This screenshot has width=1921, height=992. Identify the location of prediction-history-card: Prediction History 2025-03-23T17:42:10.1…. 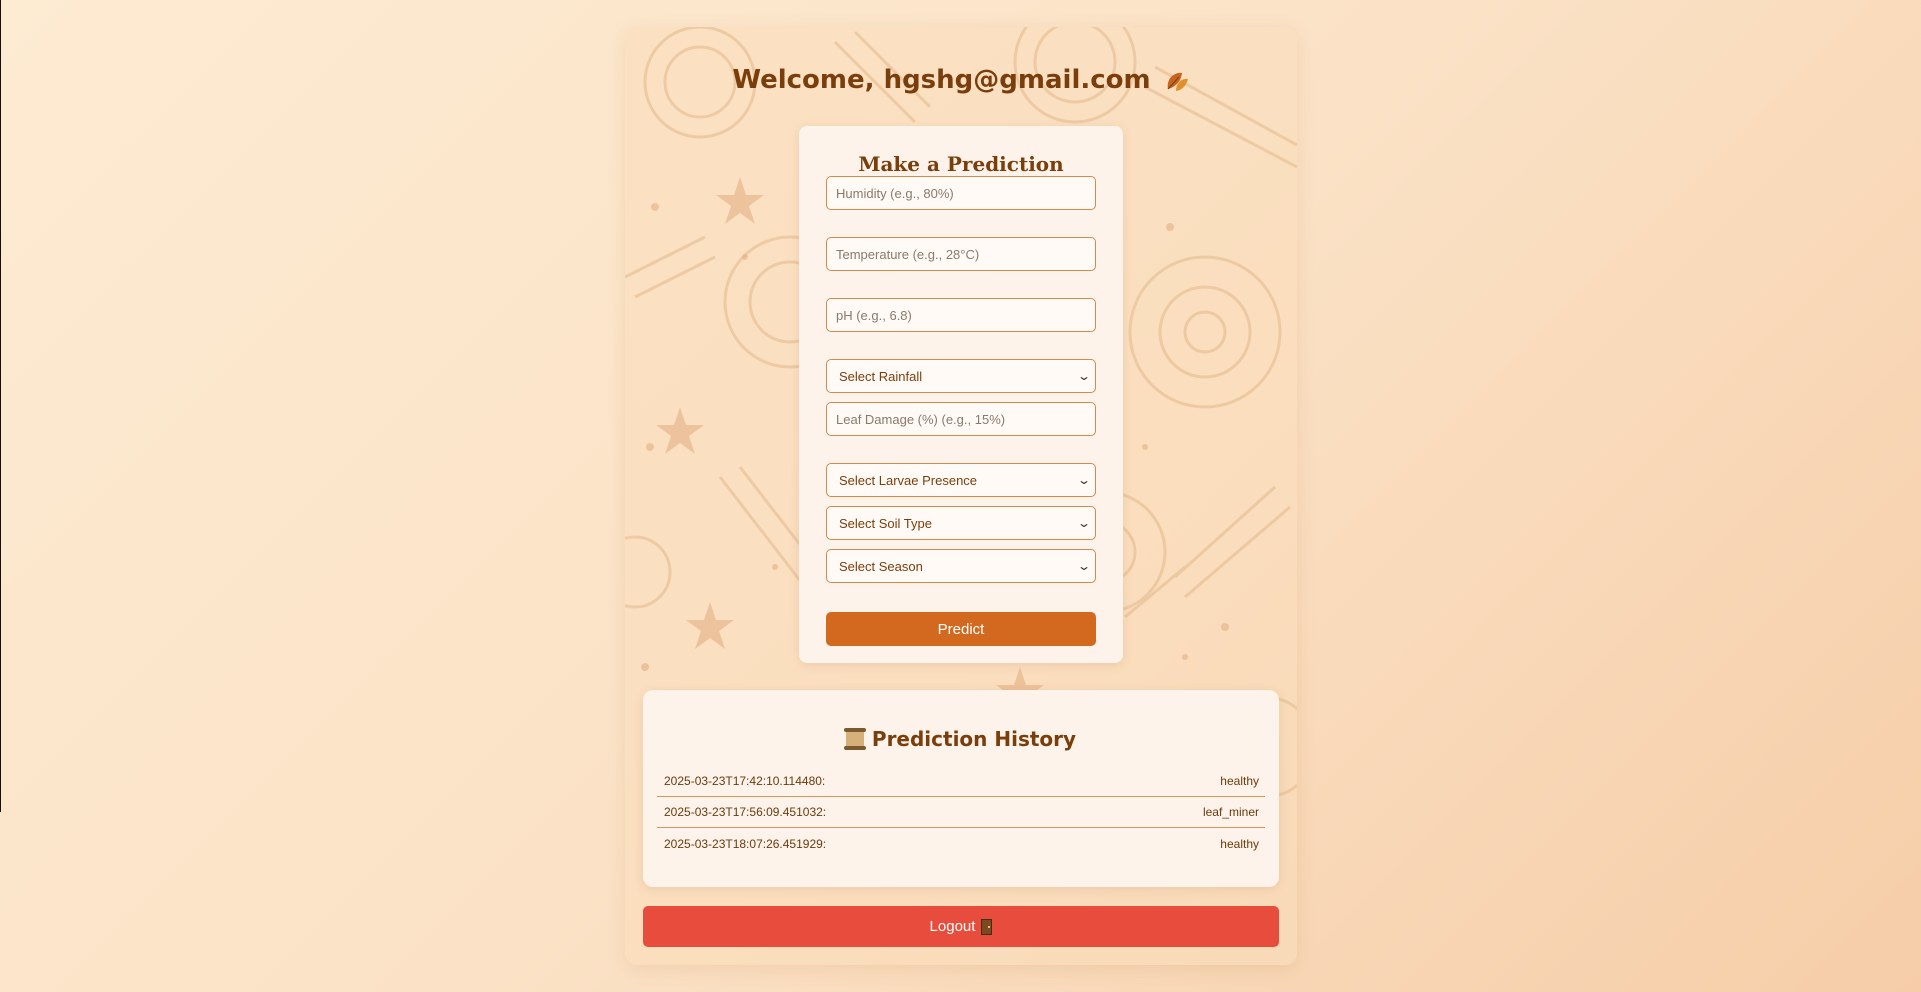
(961, 788).